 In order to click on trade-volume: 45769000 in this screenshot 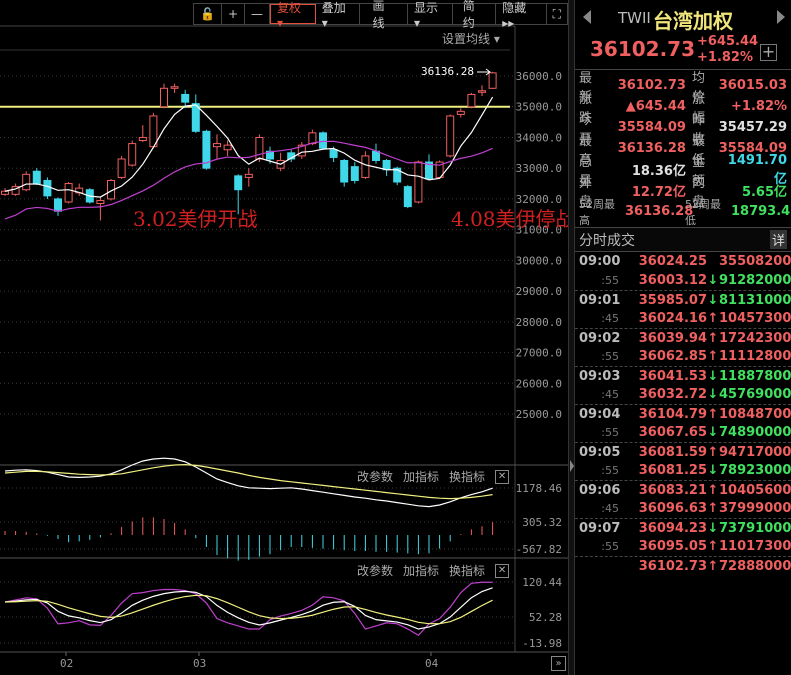, I will do `click(755, 394)`.